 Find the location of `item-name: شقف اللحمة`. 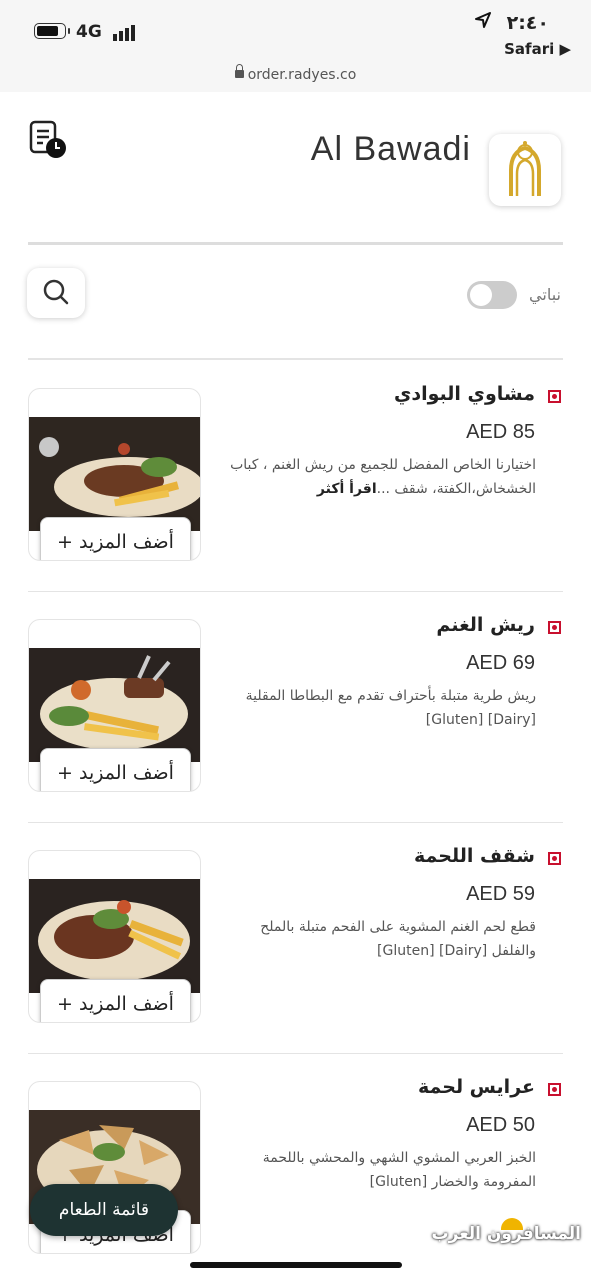

item-name: شقف اللحمة is located at coordinates (474, 856).